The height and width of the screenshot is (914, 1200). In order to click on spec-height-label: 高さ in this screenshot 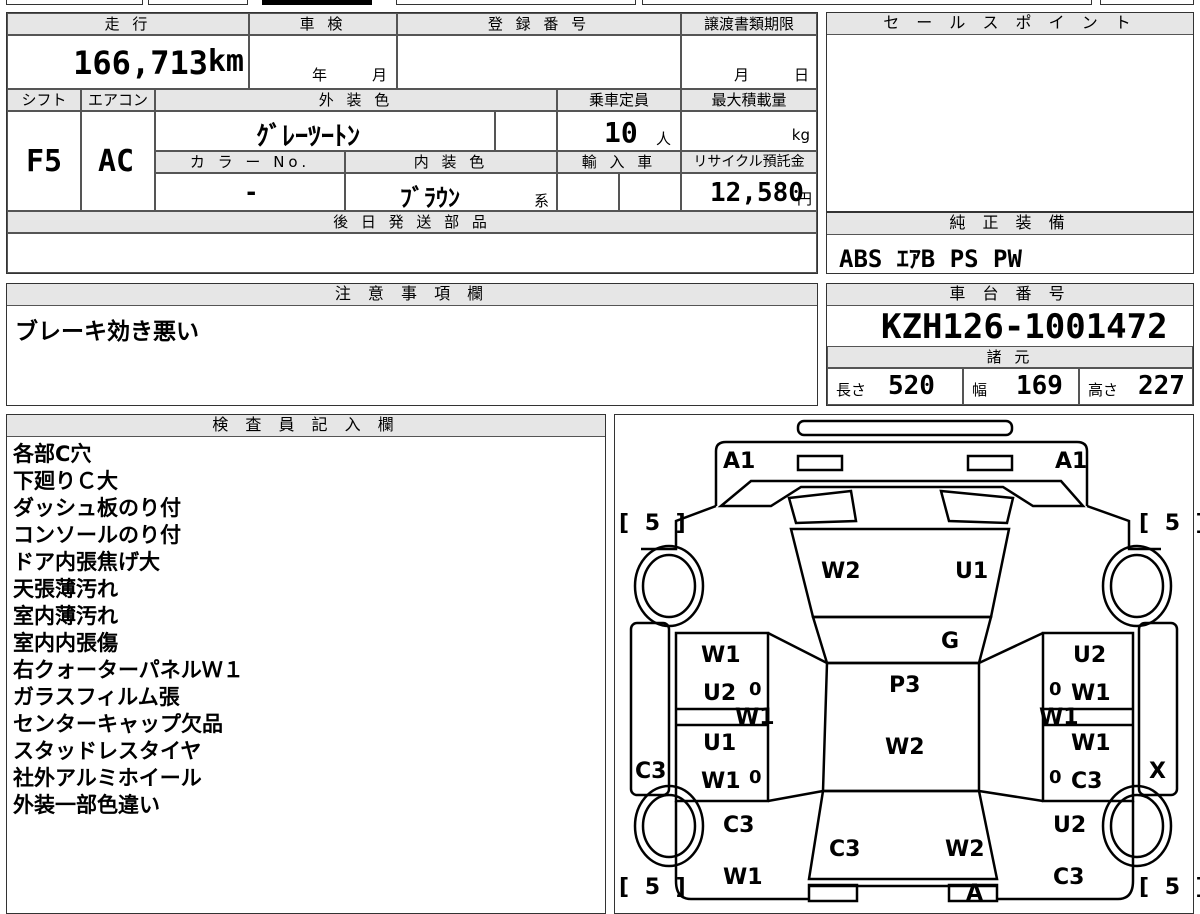, I will do `click(1103, 390)`.